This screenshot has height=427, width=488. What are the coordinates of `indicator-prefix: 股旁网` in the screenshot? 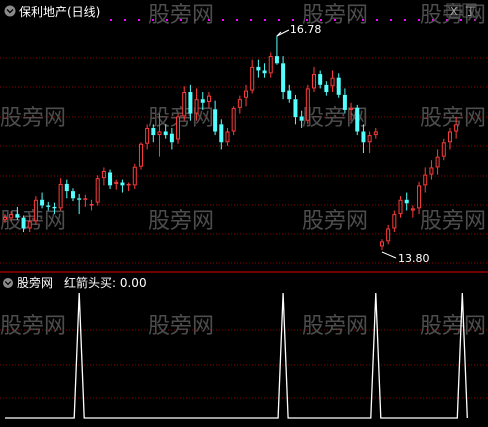 It's located at (35, 282).